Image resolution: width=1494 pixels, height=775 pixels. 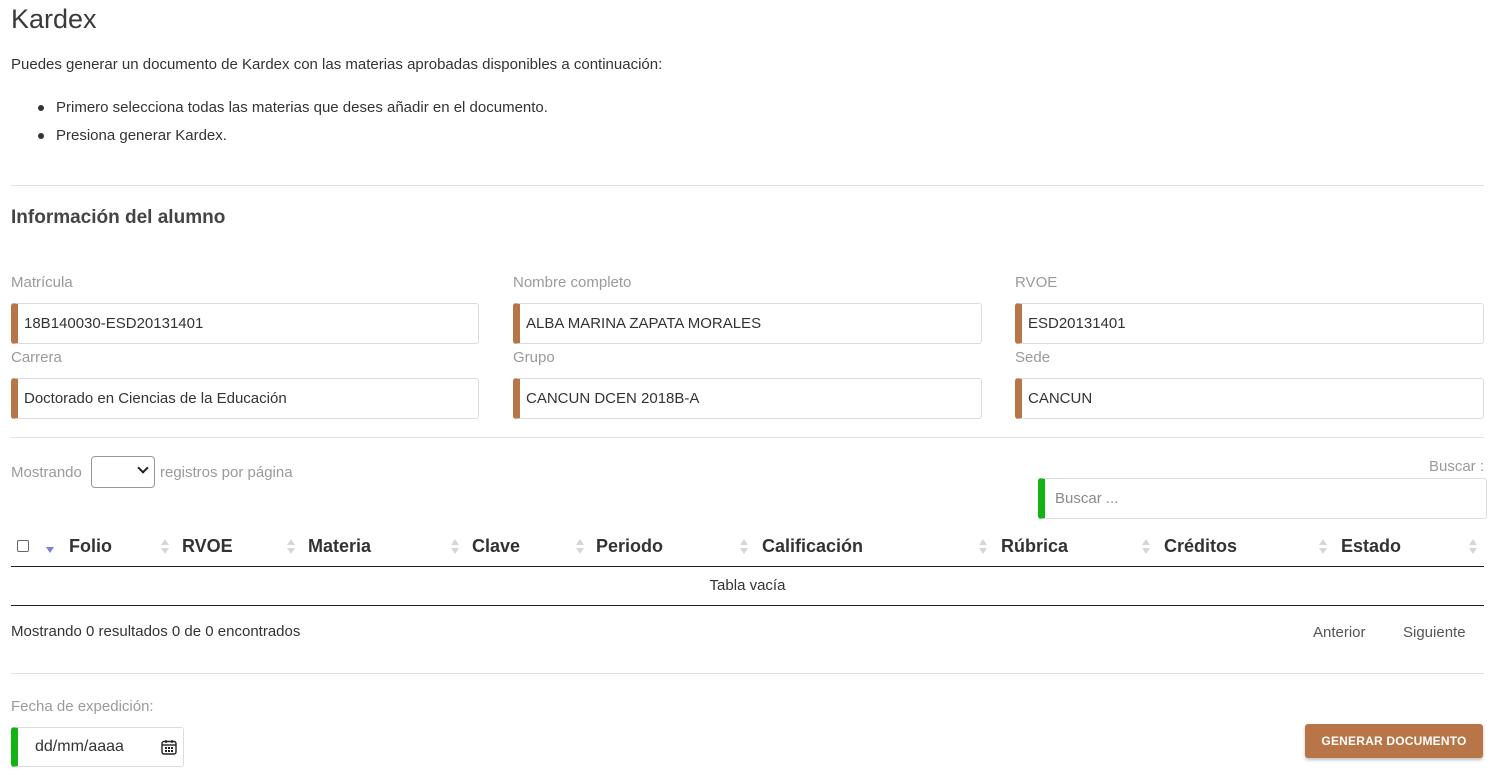 I want to click on date-input: dd/mm/aaaa, so click(x=97, y=747).